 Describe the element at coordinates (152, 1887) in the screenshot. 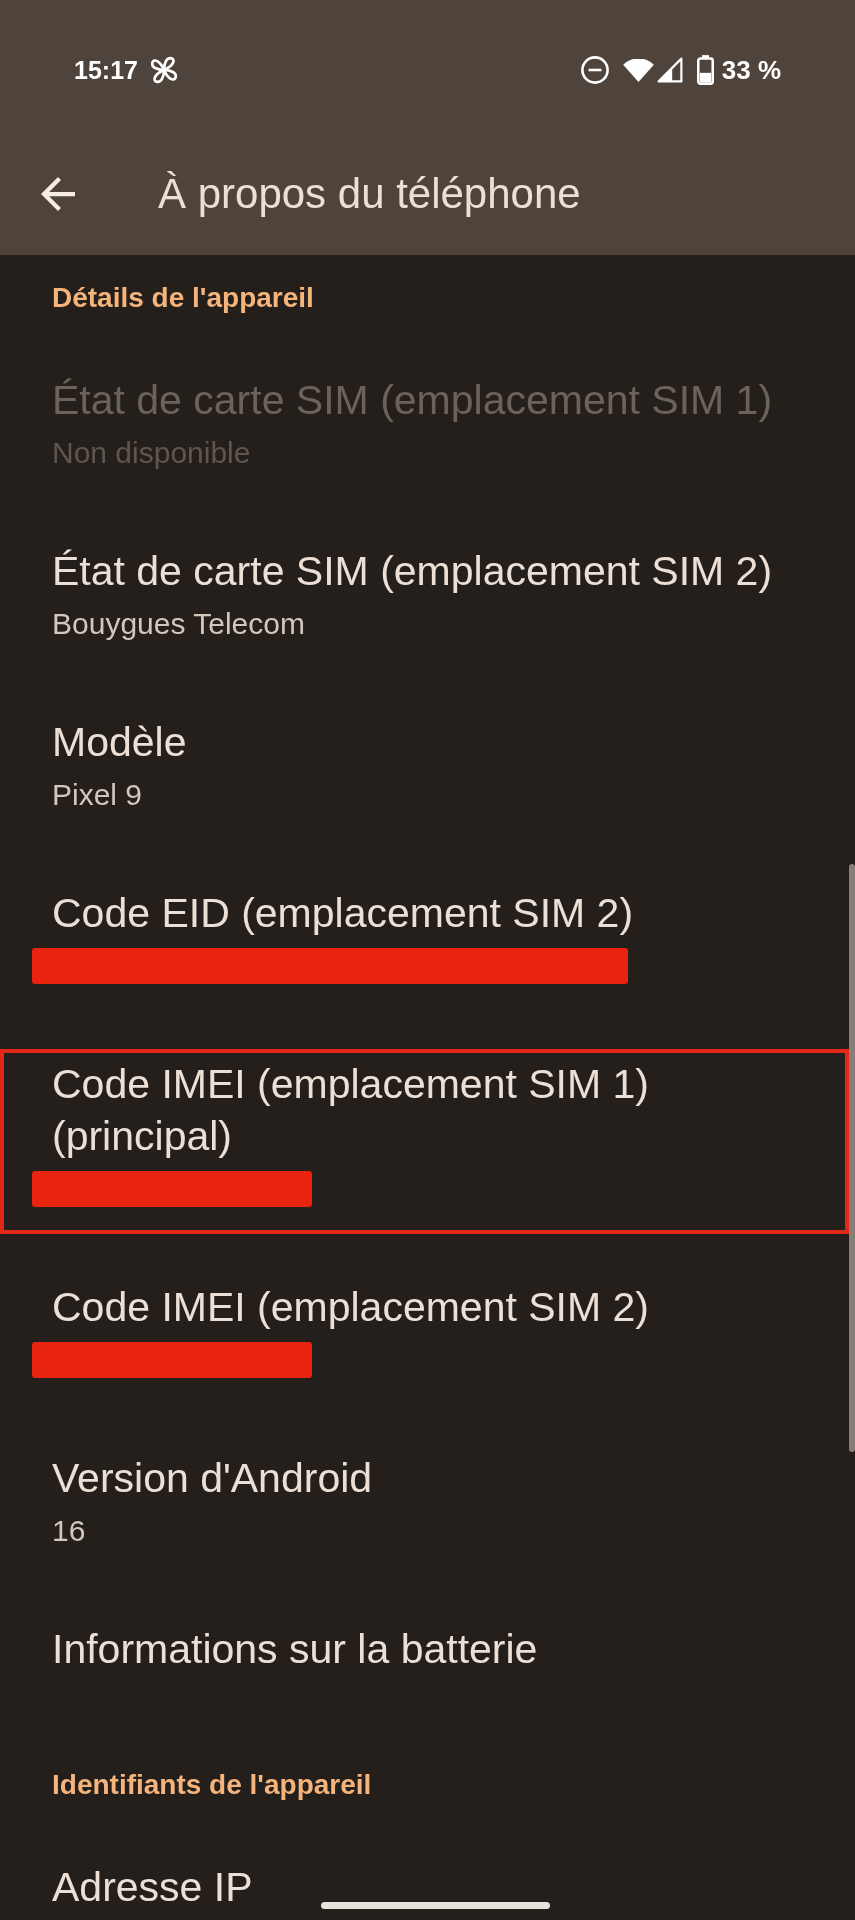

I see `setting-title: Adresse IP` at that location.